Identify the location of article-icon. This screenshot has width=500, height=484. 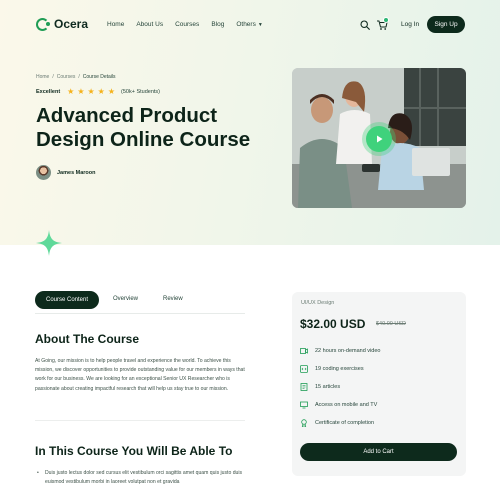
(304, 387).